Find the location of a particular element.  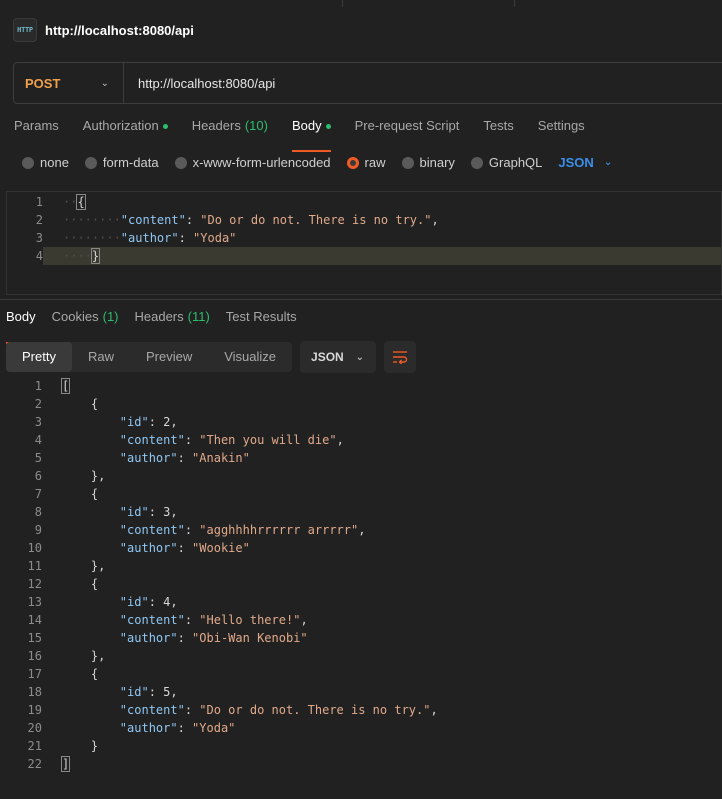

code-line: 13 "id": 4, is located at coordinates (102, 602).